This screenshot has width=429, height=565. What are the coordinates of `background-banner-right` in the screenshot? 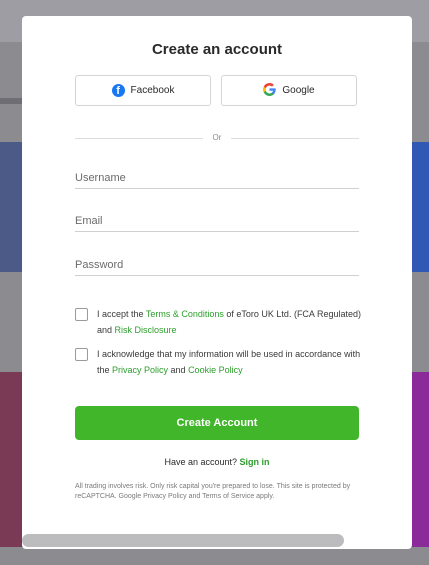 It's located at (420, 459).